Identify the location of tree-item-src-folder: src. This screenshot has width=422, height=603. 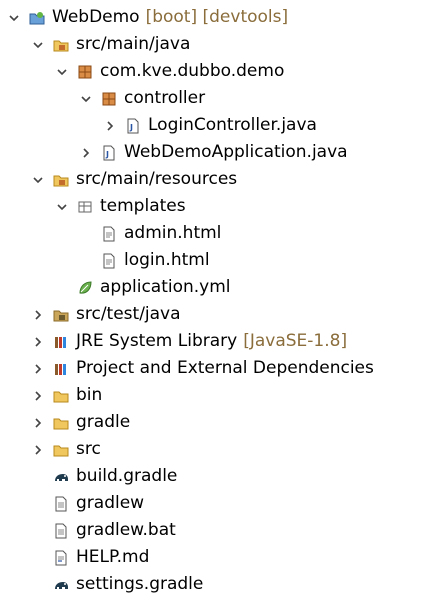
(65, 449).